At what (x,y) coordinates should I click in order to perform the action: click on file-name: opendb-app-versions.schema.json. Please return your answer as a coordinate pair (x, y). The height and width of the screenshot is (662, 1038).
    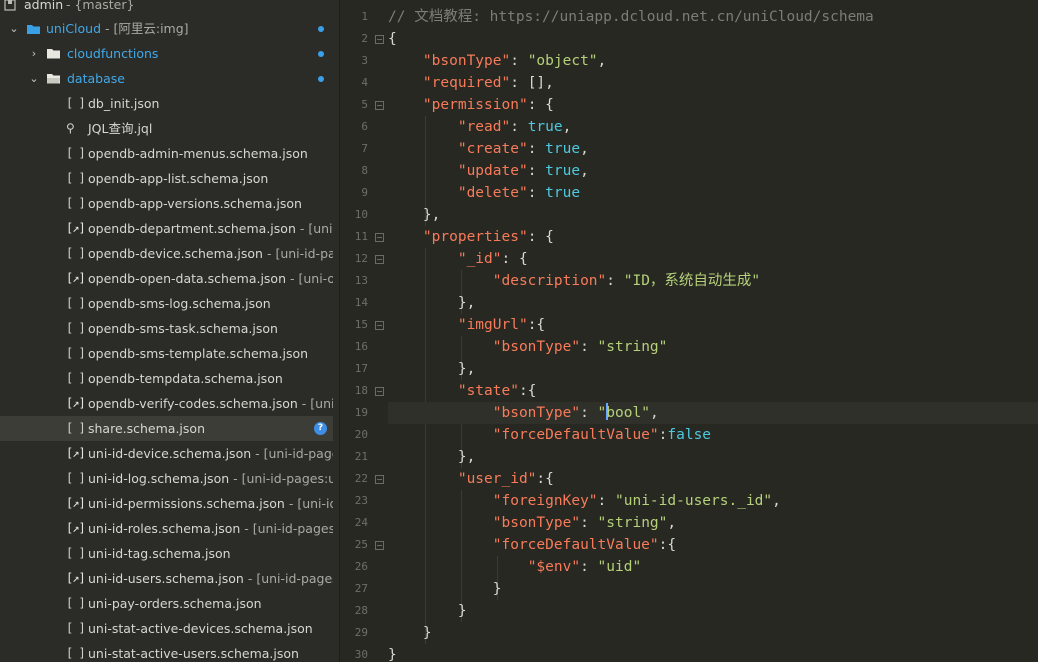
    Looking at the image, I should click on (195, 203).